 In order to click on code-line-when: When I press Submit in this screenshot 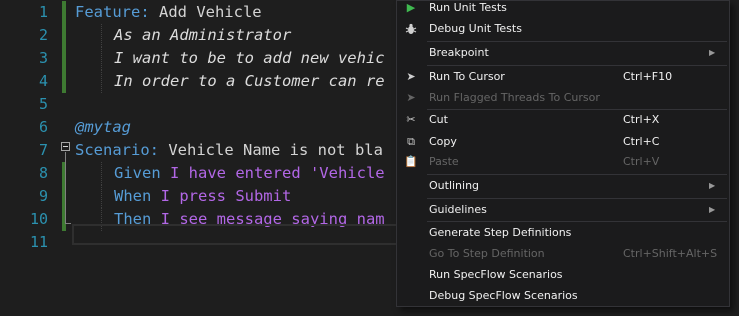, I will do `click(203, 196)`.